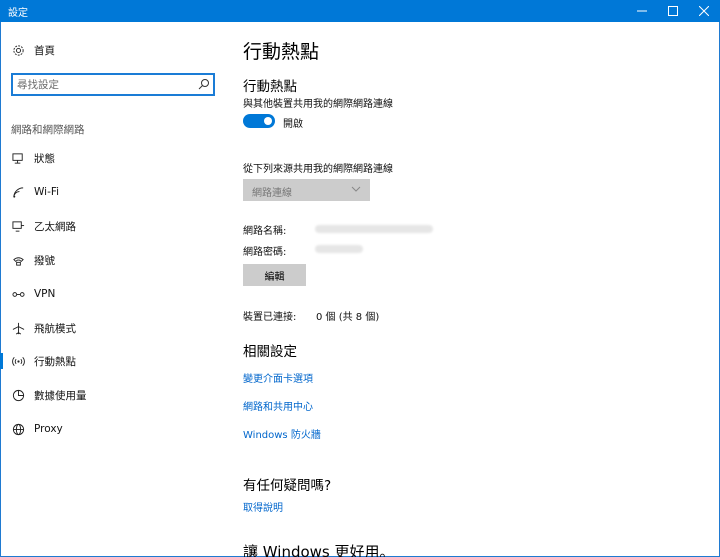  I want to click on wifi-icon, so click(18, 192).